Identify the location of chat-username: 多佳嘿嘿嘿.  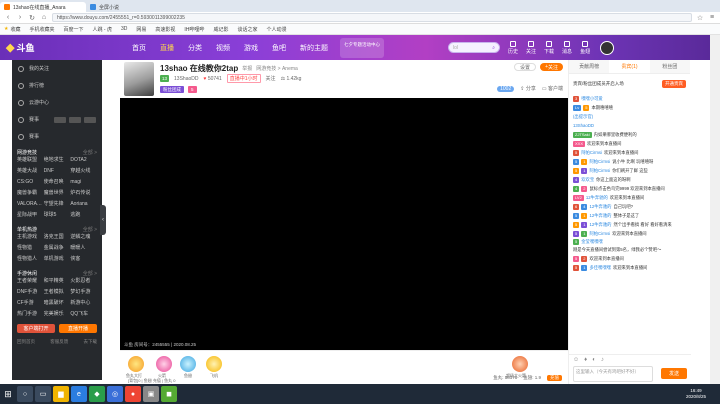
(599, 268).